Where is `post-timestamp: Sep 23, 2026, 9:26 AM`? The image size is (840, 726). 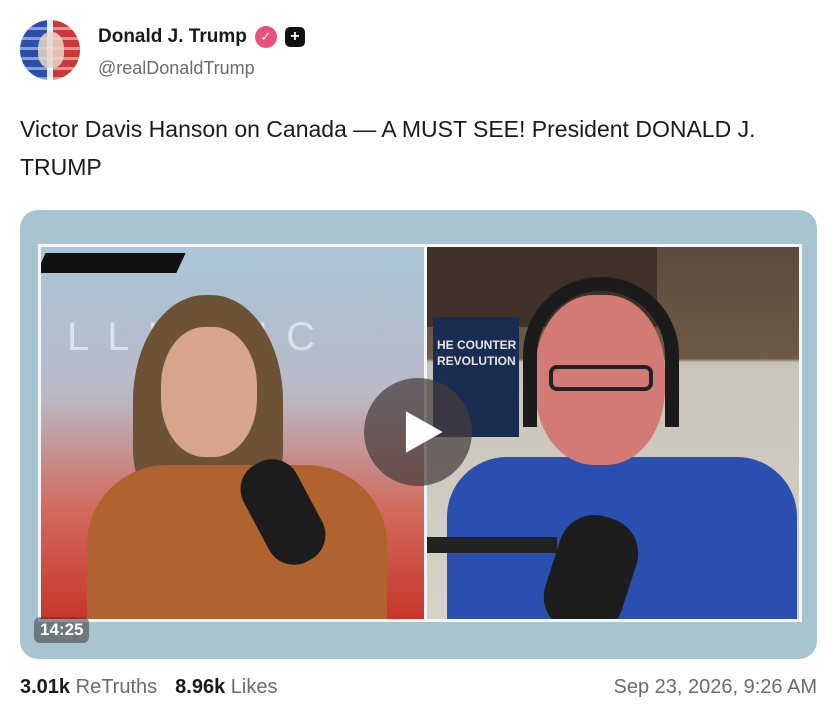
post-timestamp: Sep 23, 2026, 9:26 AM is located at coordinates (716, 687).